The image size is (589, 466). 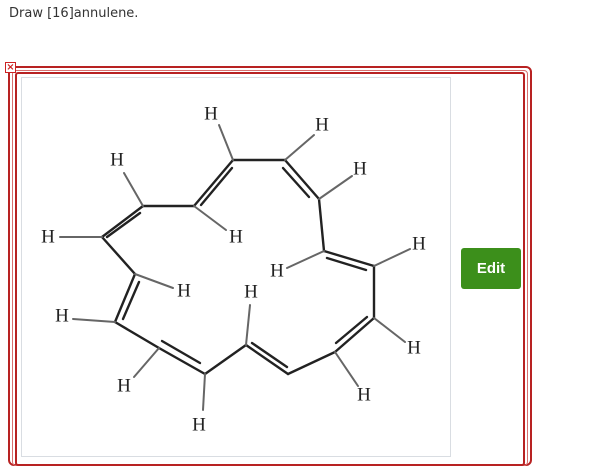 What do you see at coordinates (491, 268) in the screenshot?
I see `edit-button: Edit` at bounding box center [491, 268].